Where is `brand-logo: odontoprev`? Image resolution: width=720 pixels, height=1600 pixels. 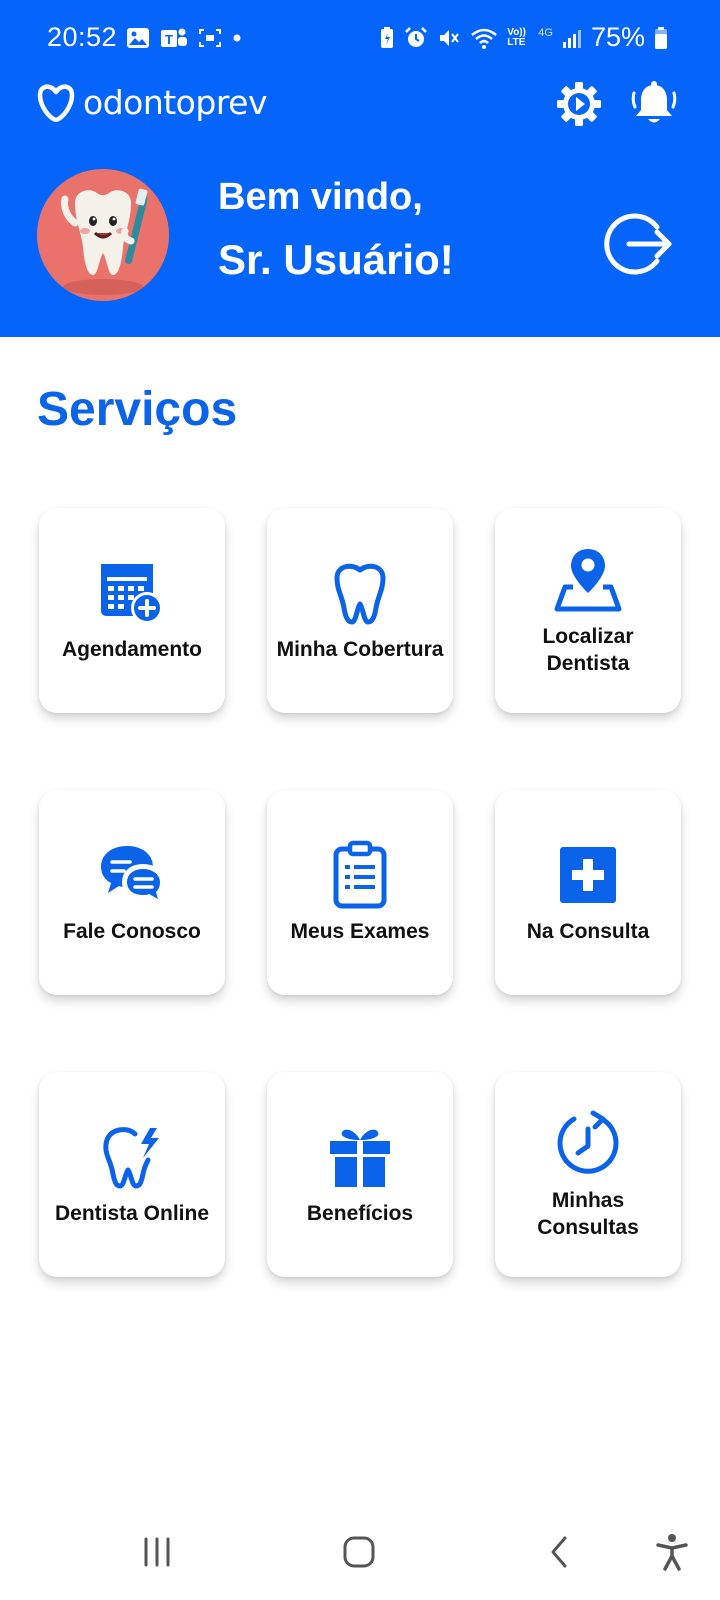 brand-logo: odontoprev is located at coordinates (152, 102).